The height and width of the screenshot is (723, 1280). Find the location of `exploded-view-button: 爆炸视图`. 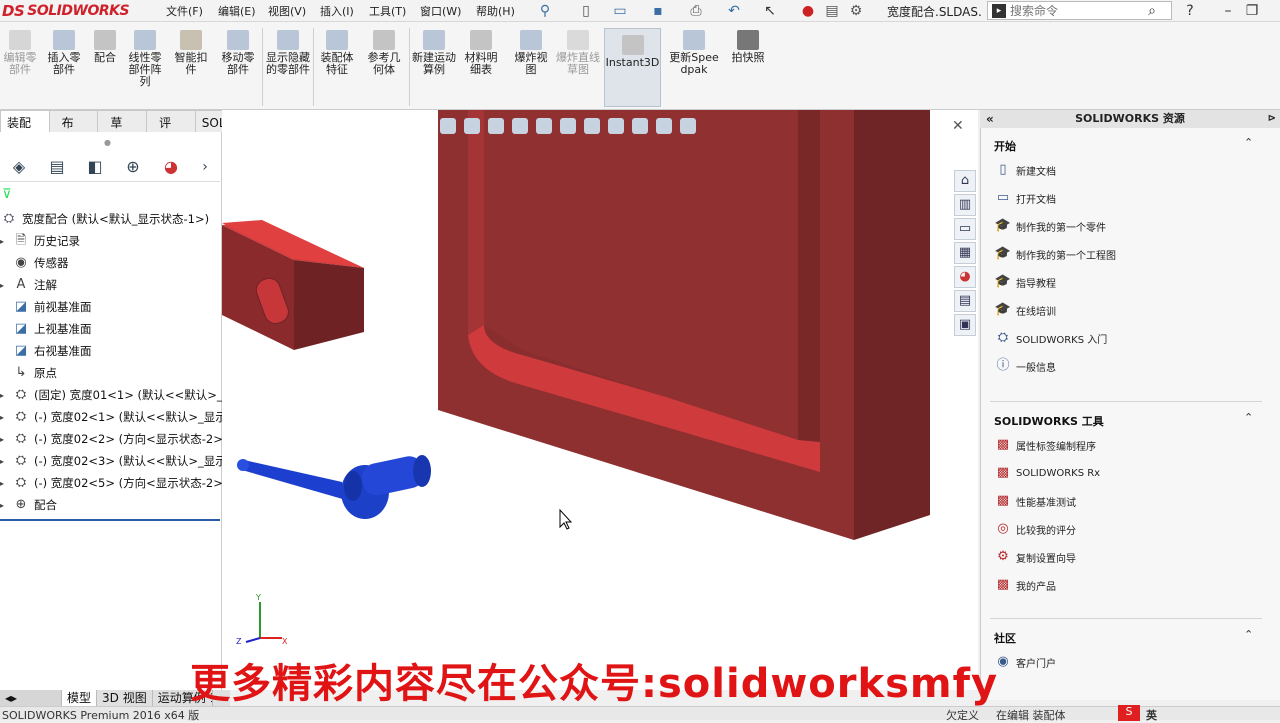

exploded-view-button: 爆炸视图 is located at coordinates (531, 53).